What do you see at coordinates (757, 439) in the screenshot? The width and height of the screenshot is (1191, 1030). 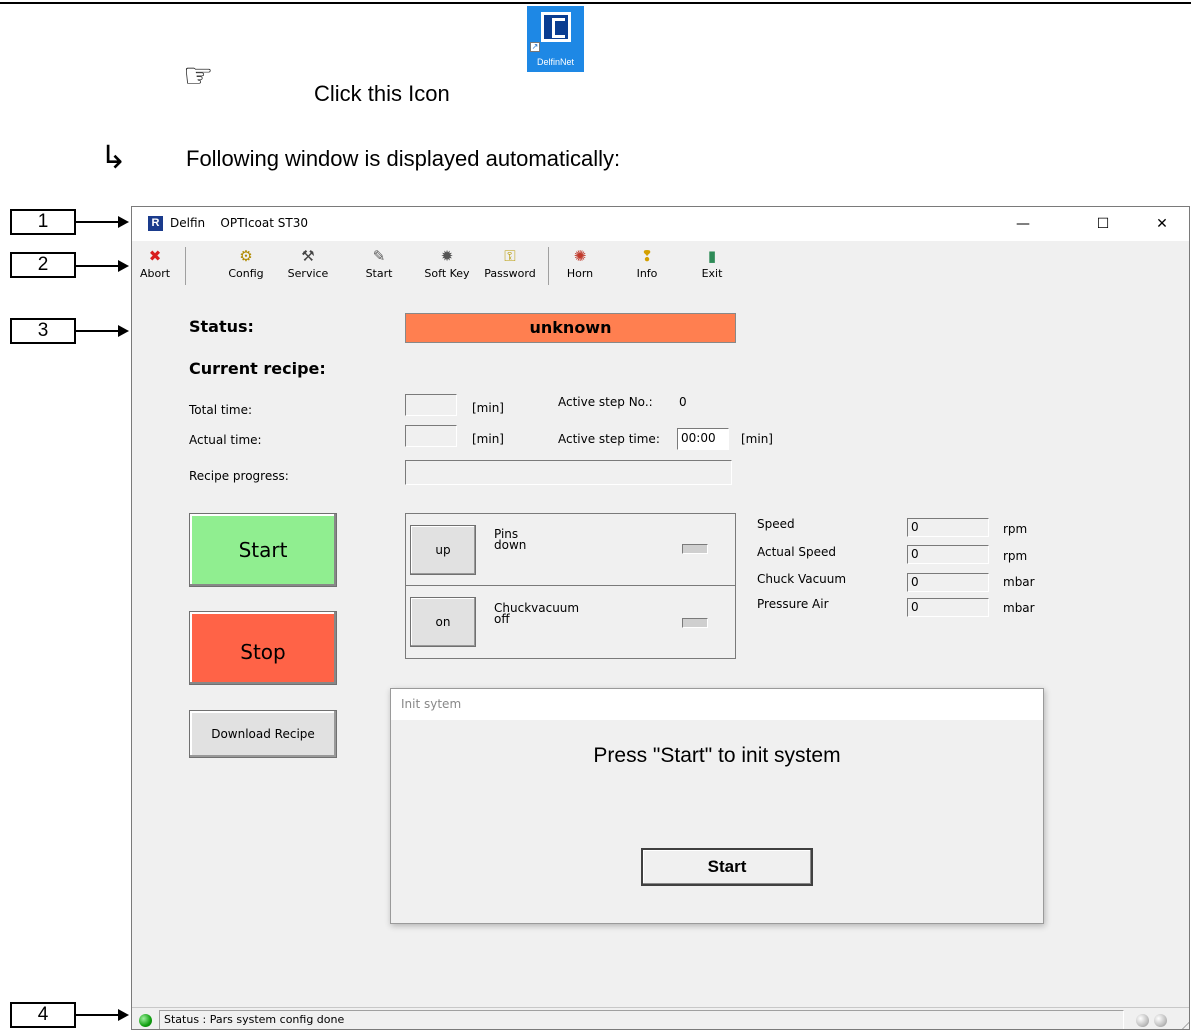 I see `active-step-time-unit: [min]` at bounding box center [757, 439].